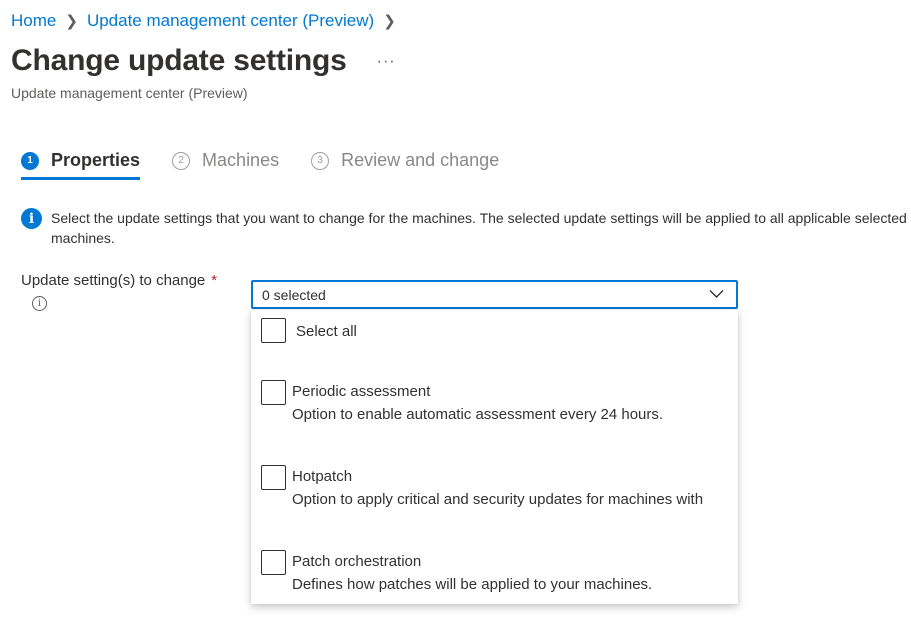 The width and height of the screenshot is (911, 629). I want to click on update-settings-dropdown: 0 selected, so click(494, 294).